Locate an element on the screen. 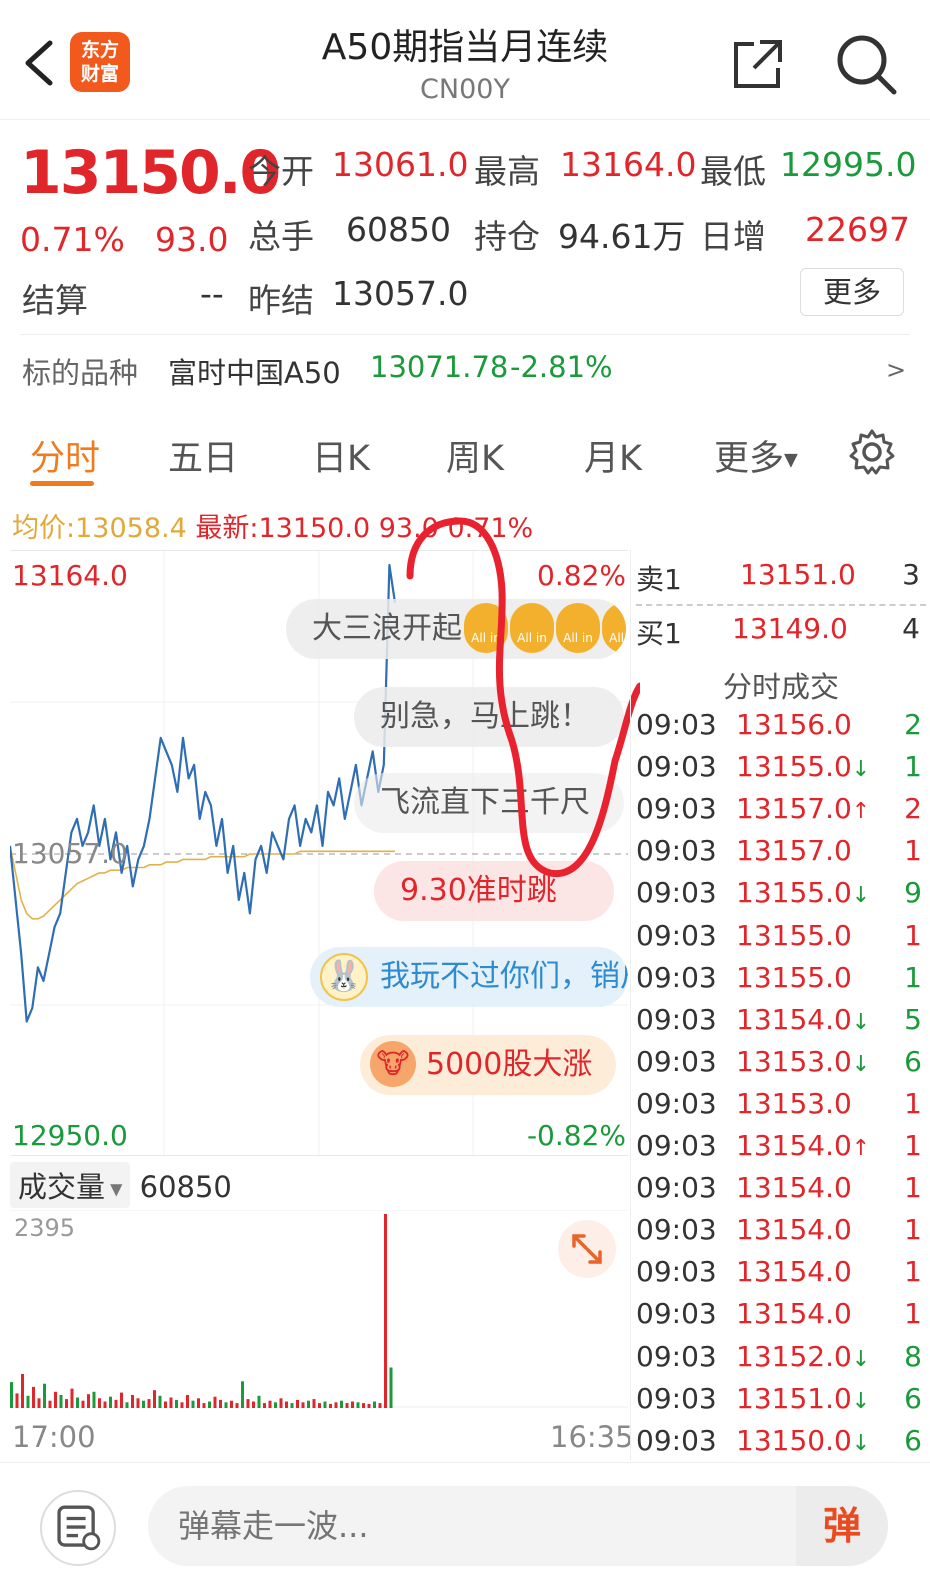  trade-row: 09:03 13150.0↓ 6 is located at coordinates (783, 1445).